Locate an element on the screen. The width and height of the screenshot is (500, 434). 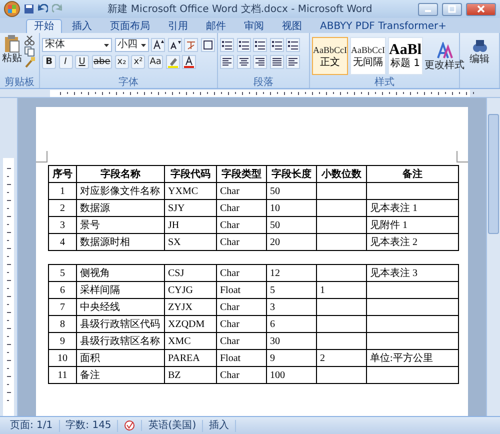
group-label: 样式 is located at coordinates (385, 82).